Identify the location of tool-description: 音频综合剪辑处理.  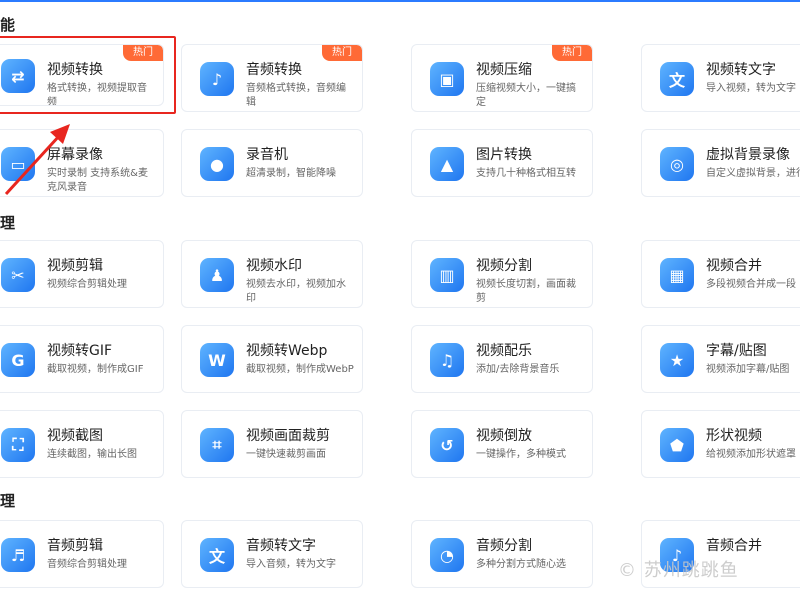
(87, 564).